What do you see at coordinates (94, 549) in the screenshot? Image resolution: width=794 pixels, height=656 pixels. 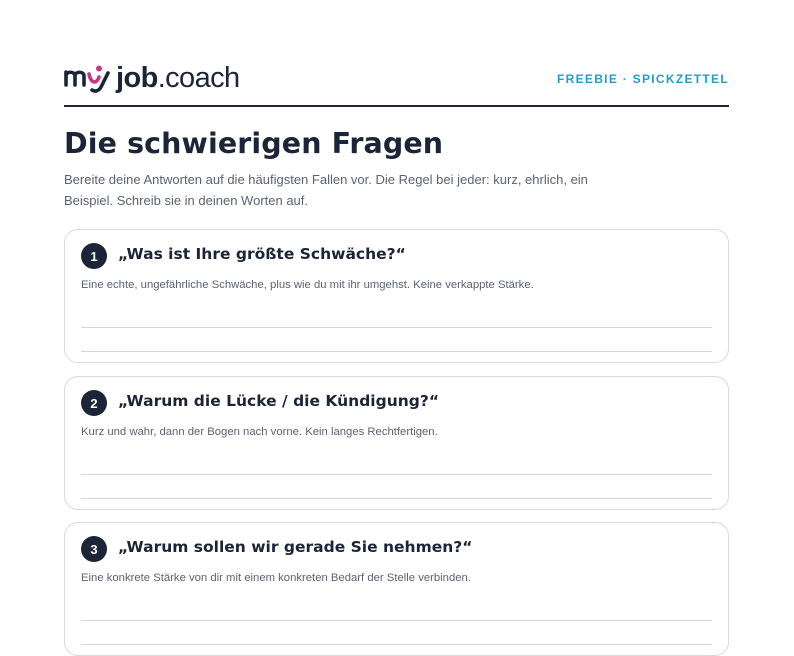 I see `question-number-badge: 3` at bounding box center [94, 549].